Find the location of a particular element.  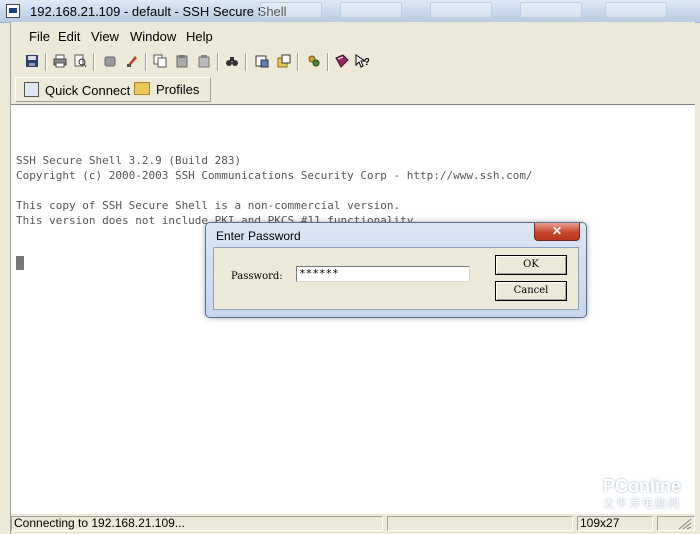

menu-window: Window is located at coordinates (153, 36).